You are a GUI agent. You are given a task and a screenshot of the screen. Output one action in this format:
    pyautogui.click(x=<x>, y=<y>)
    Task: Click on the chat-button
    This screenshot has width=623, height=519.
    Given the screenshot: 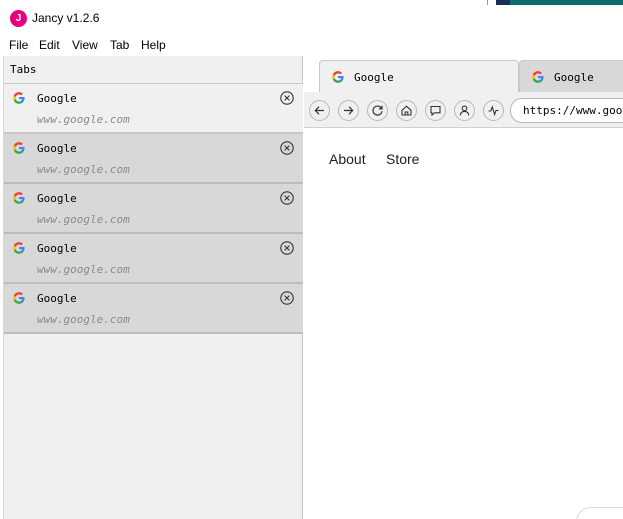 What is the action you would take?
    pyautogui.click(x=435, y=110)
    